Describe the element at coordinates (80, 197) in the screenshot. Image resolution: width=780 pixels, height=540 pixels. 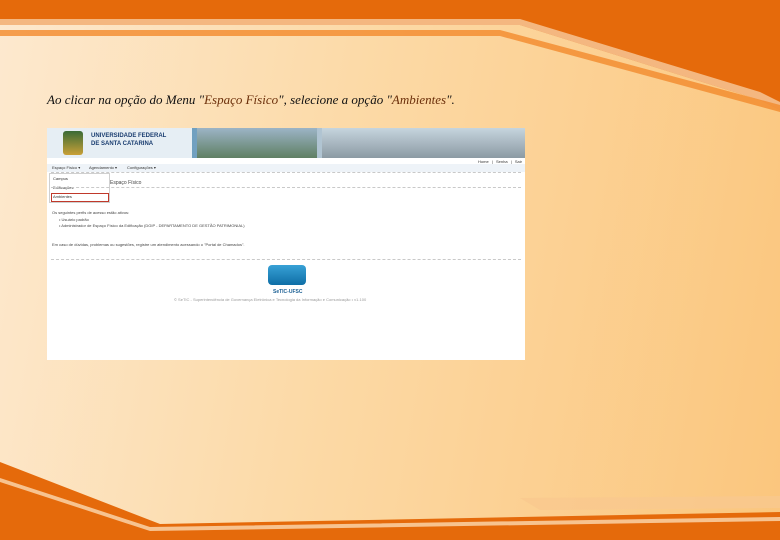
I see `ambientes-highlight` at that location.